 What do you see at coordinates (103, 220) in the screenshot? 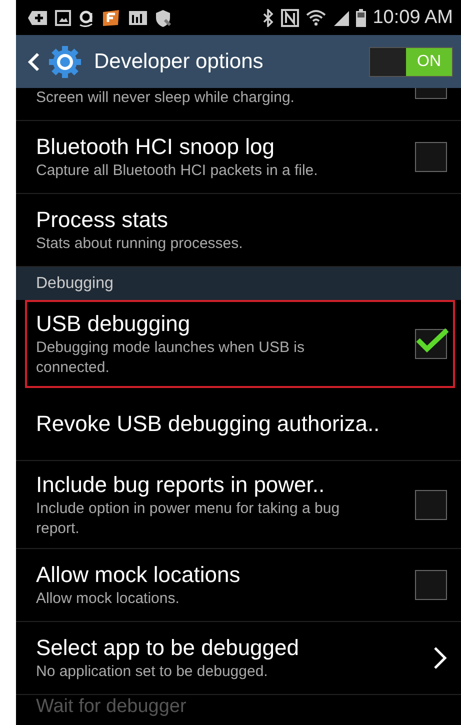
I see `setting-title: Process stats` at bounding box center [103, 220].